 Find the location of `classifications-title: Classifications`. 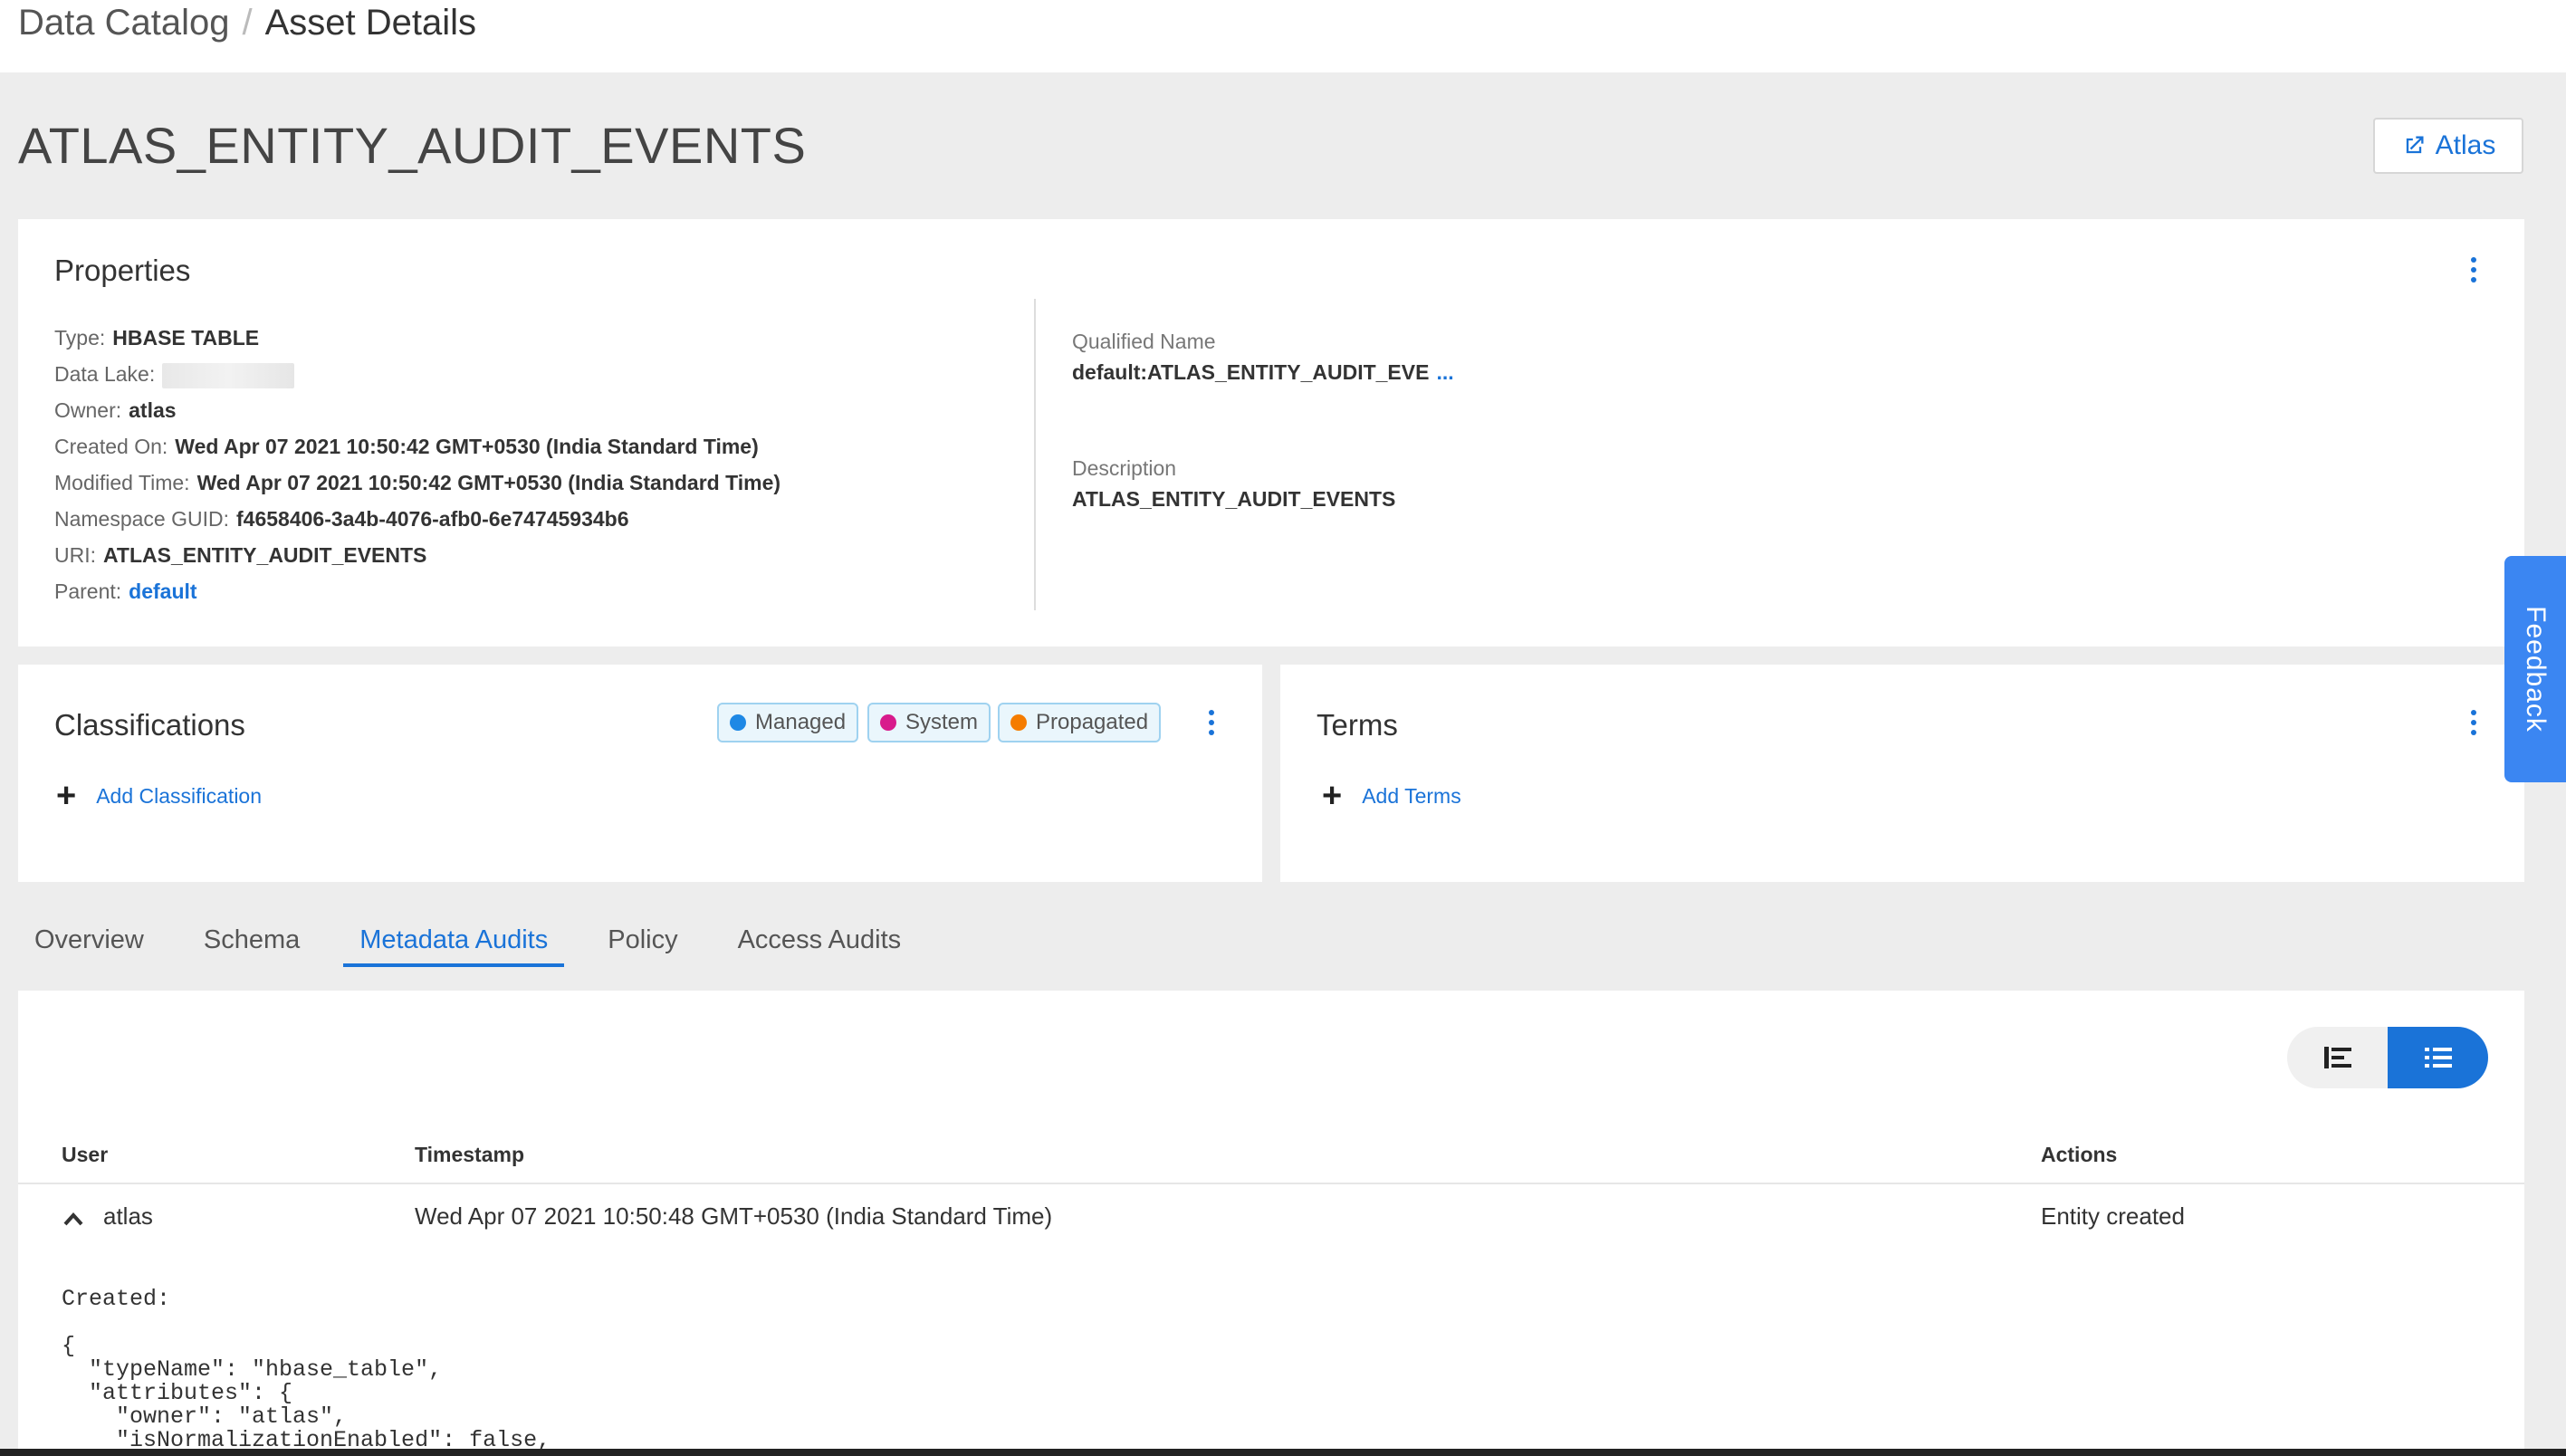

classifications-title: Classifications is located at coordinates (149, 725).